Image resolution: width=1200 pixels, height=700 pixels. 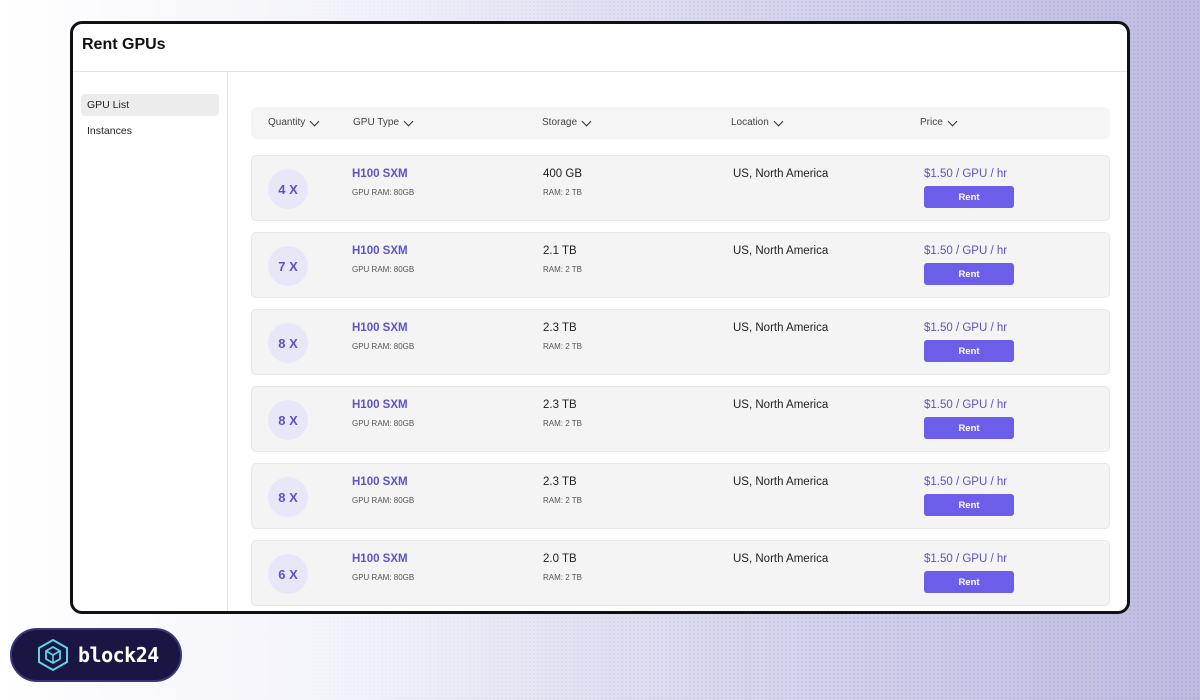 I want to click on brand-badge: block24, so click(x=96, y=655).